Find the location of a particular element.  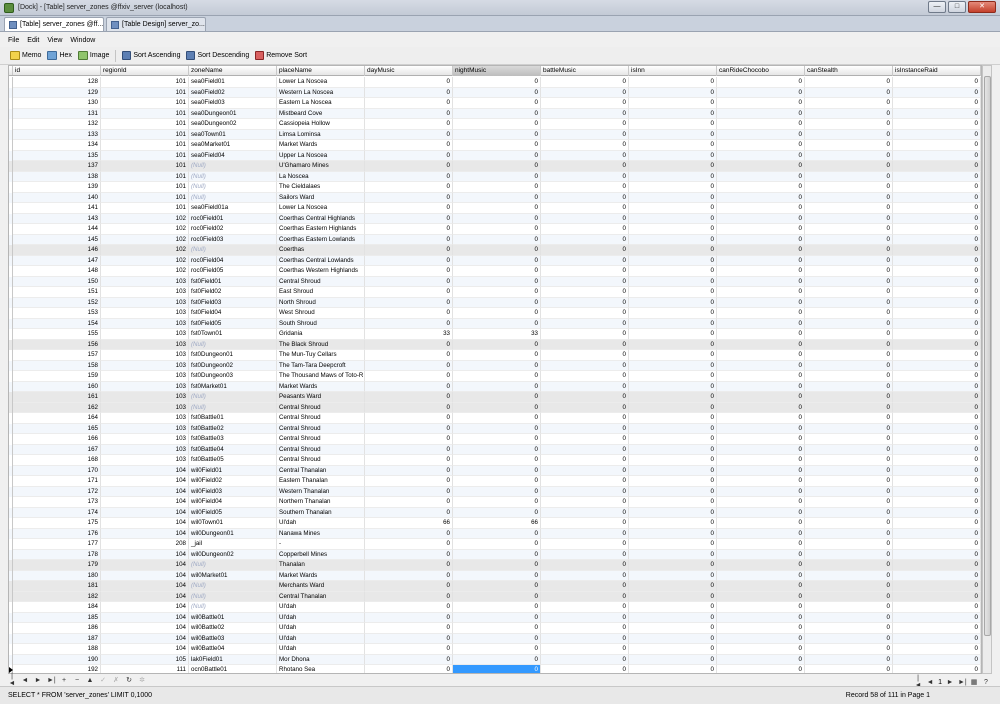

cell-zoneName: roc0Field02 is located at coordinates (233, 229).